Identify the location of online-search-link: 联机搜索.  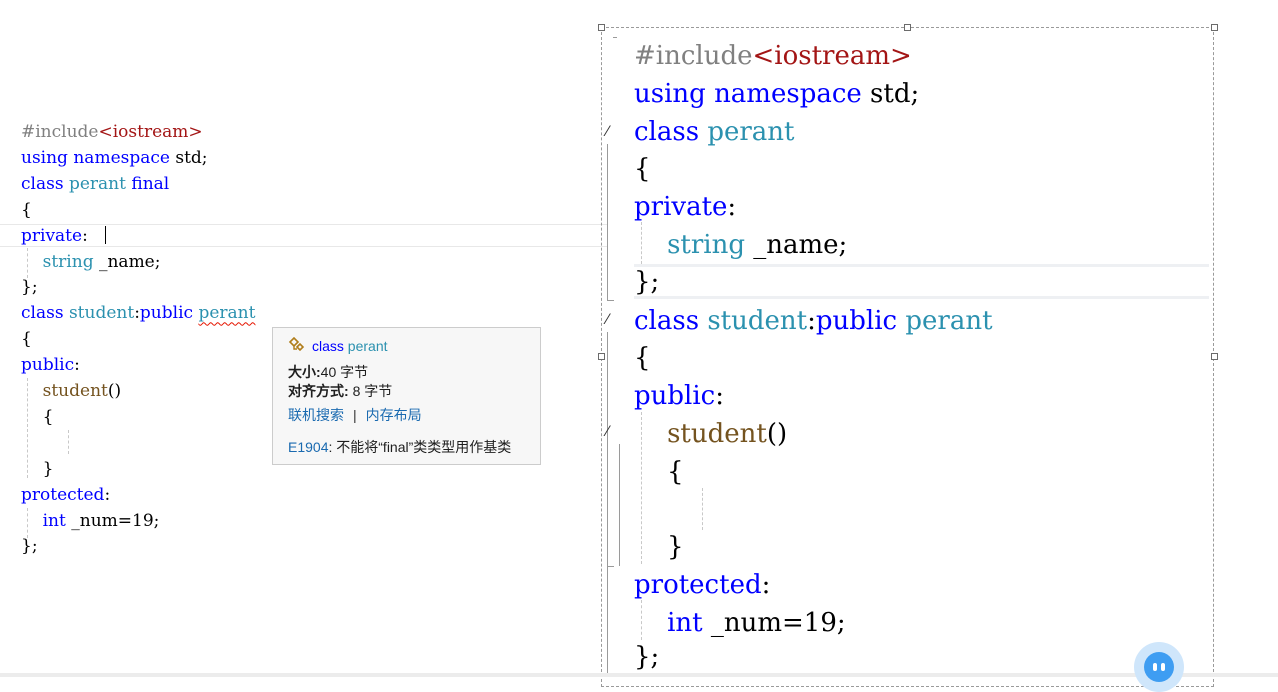
(316, 415).